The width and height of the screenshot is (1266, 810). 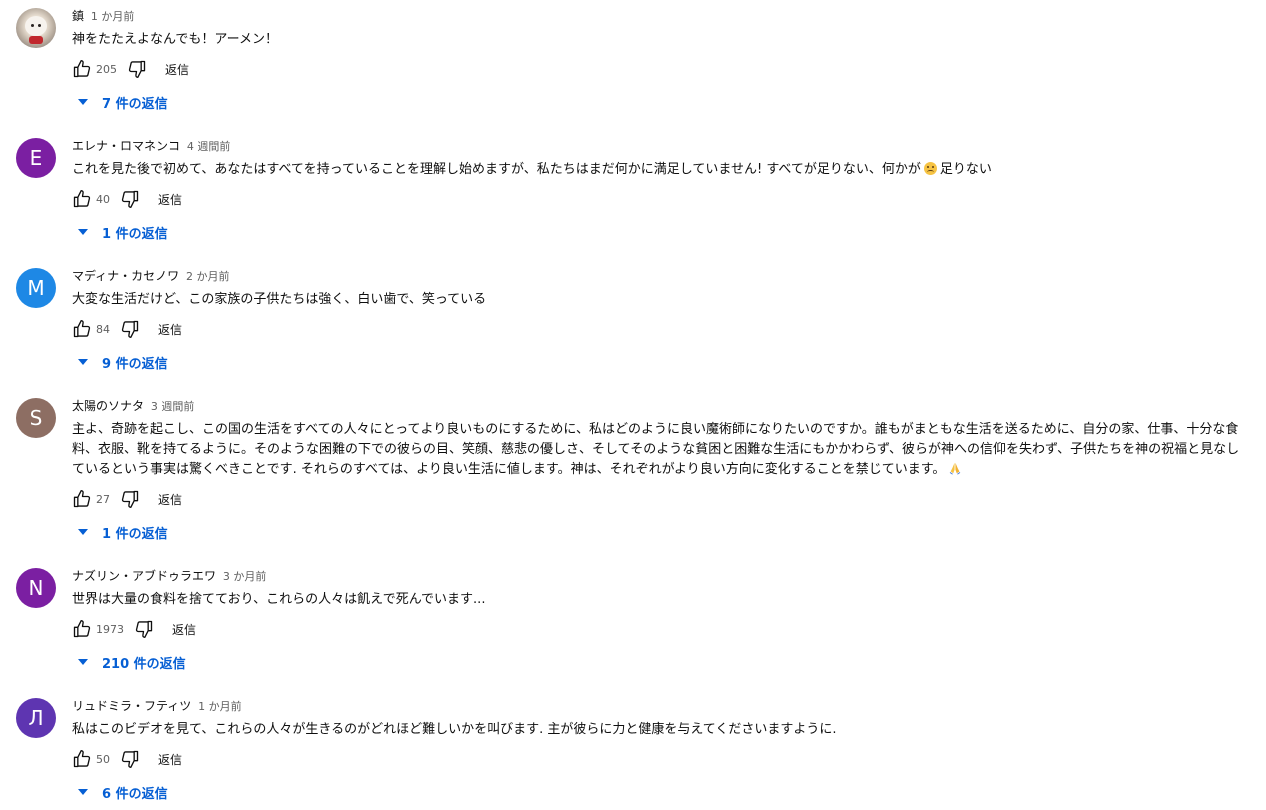 I want to click on view-replies-button: 9 件の返信, so click(x=123, y=362).